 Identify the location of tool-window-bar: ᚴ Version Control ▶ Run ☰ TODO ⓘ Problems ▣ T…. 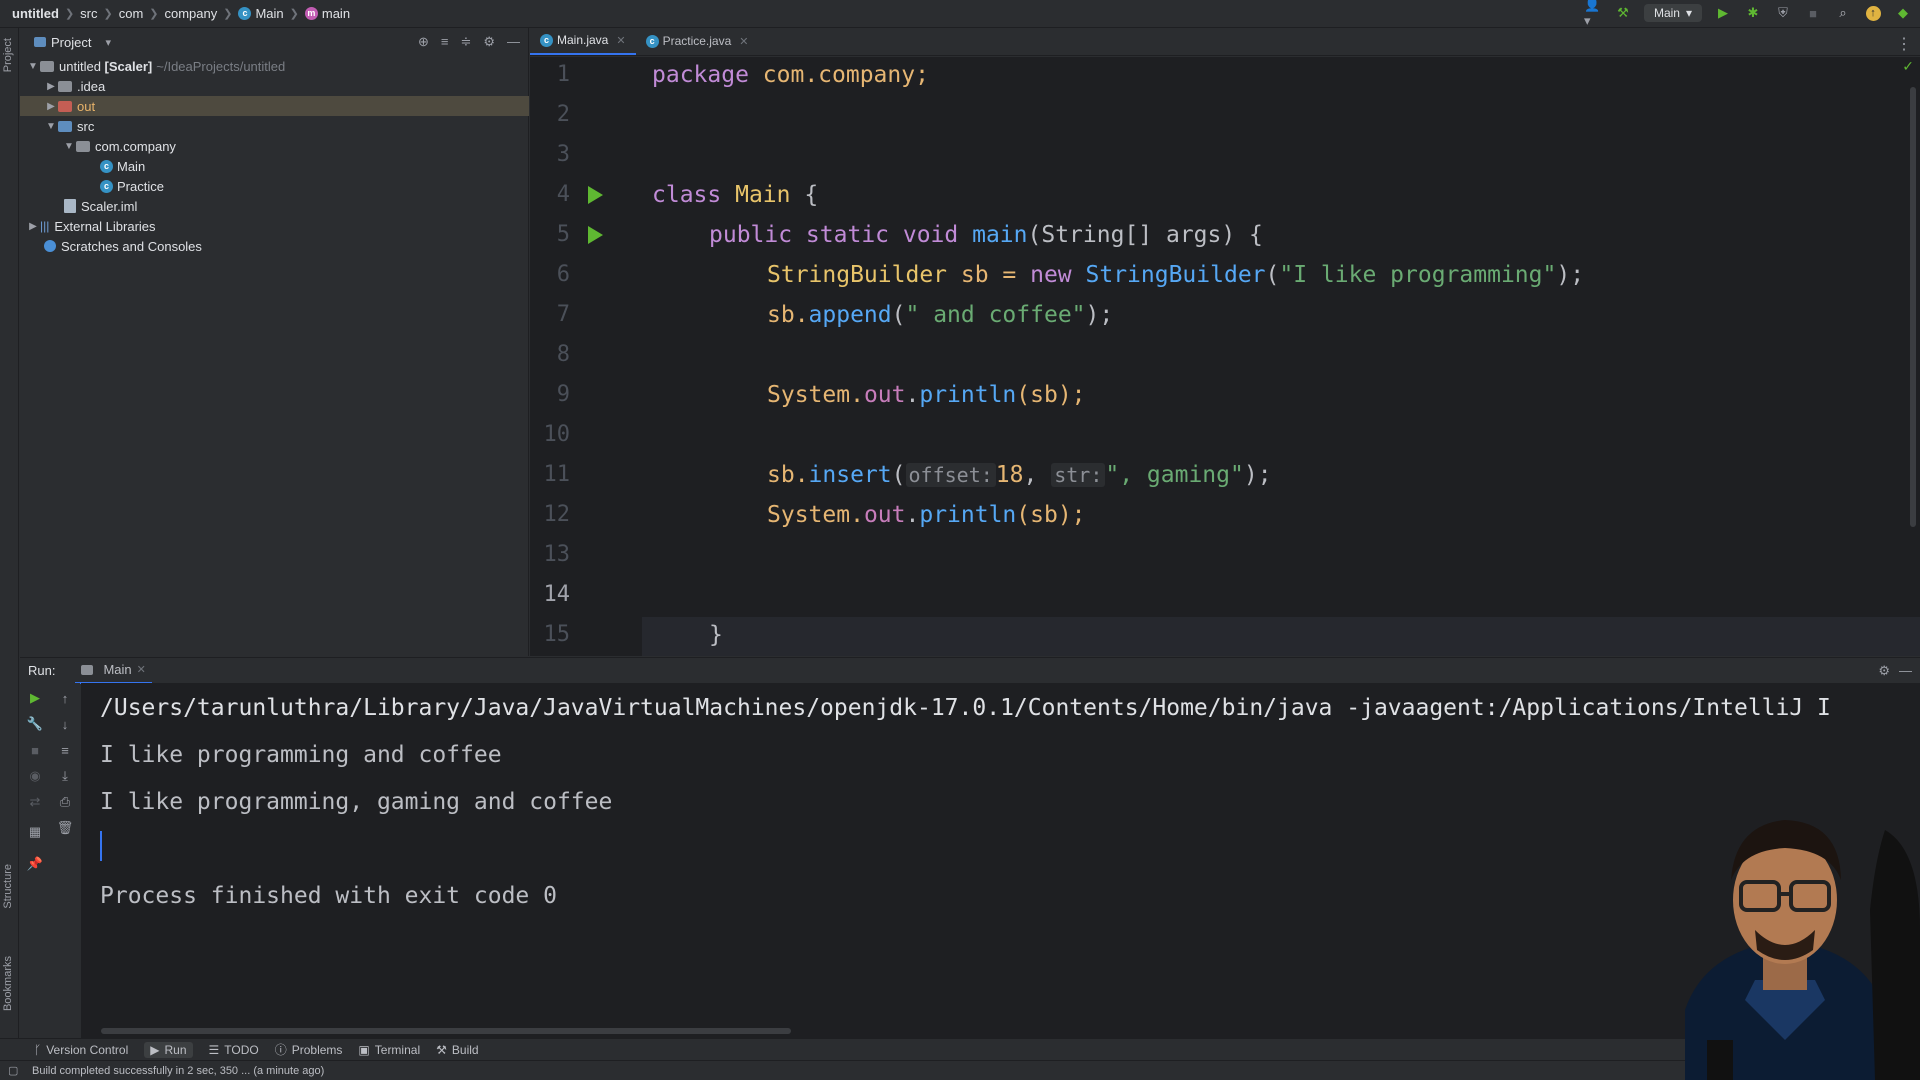
(960, 1049).